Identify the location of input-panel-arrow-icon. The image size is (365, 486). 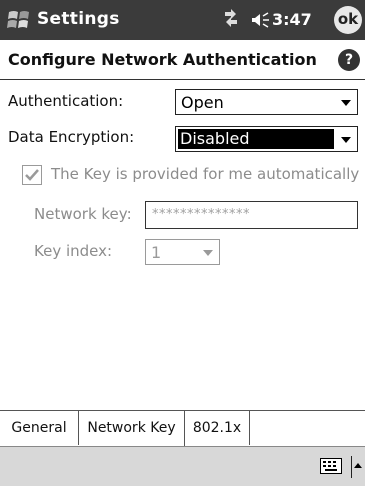
(356, 467).